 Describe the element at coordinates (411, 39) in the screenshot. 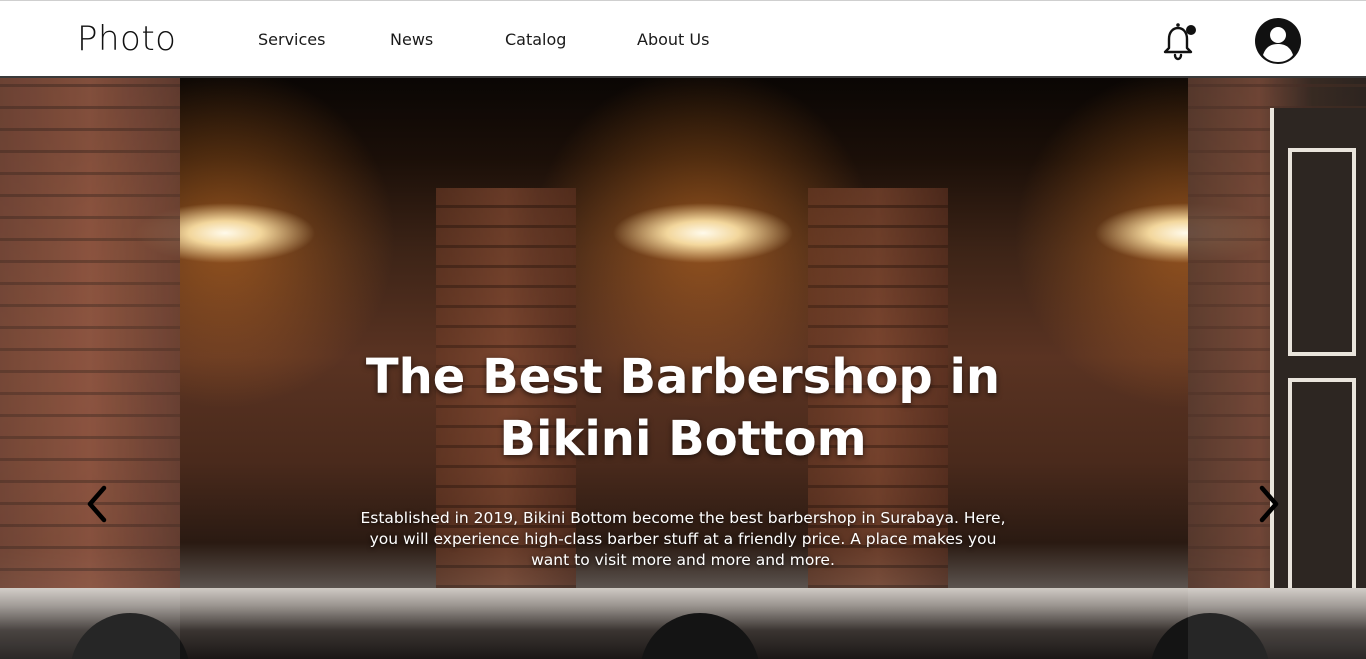

I see `nav-link-news: News` at that location.